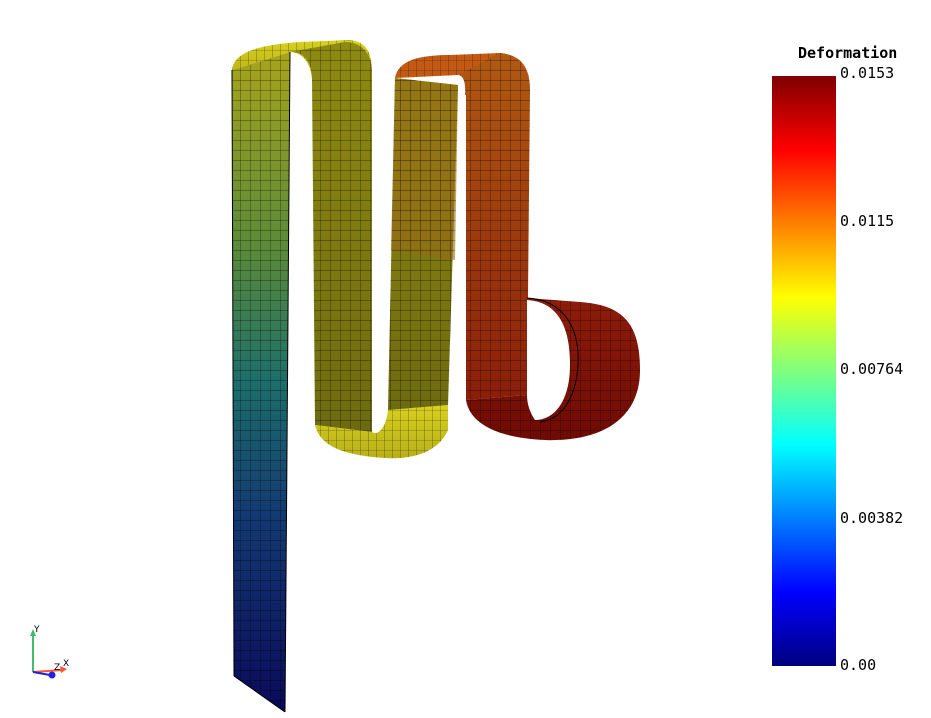  I want to click on legend-tick-min: 0.00, so click(858, 665).